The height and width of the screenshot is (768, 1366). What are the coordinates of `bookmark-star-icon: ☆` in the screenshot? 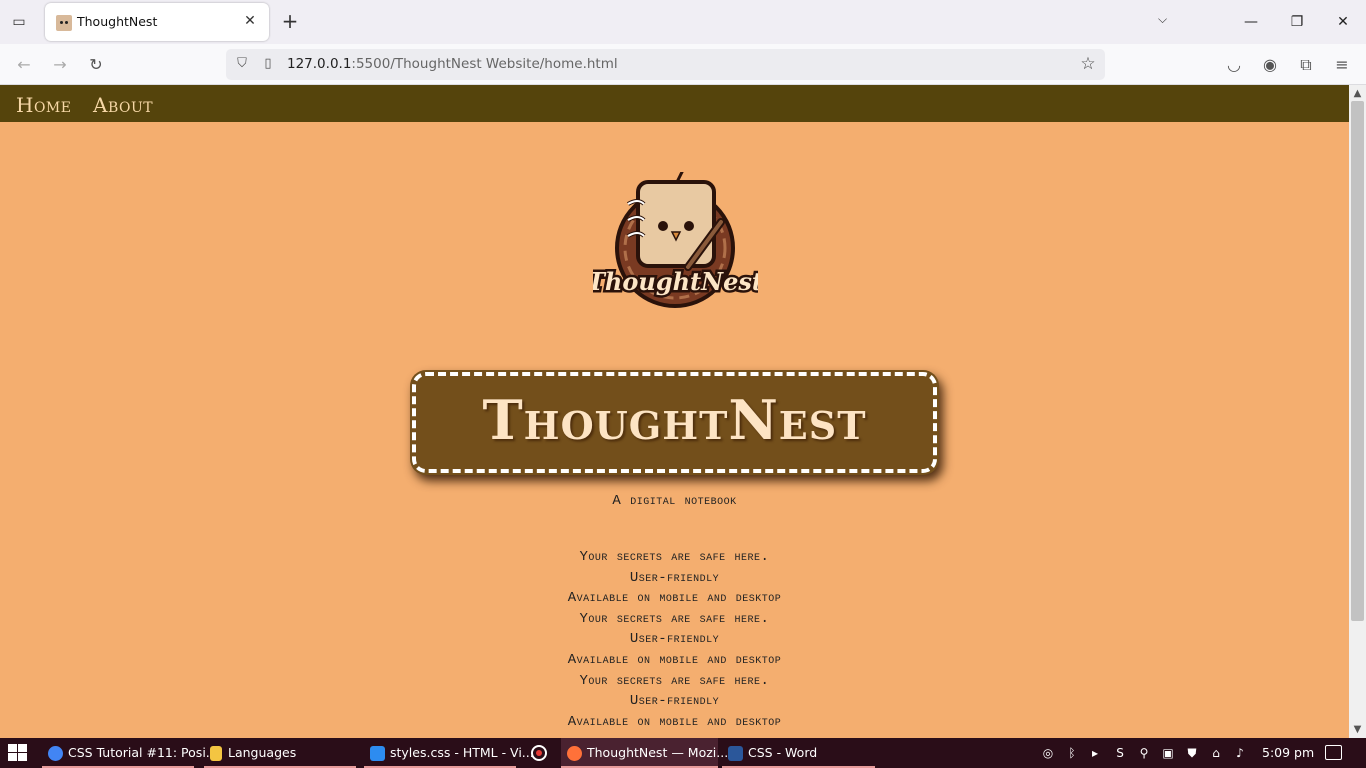 It's located at (1088, 64).